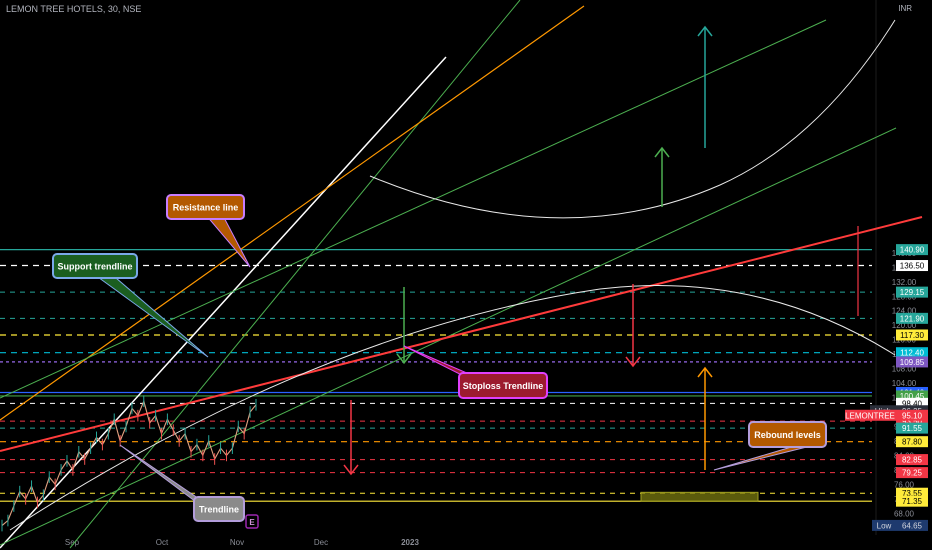 The width and height of the screenshot is (932, 550). I want to click on x-tick-label: 2023, so click(410, 542).